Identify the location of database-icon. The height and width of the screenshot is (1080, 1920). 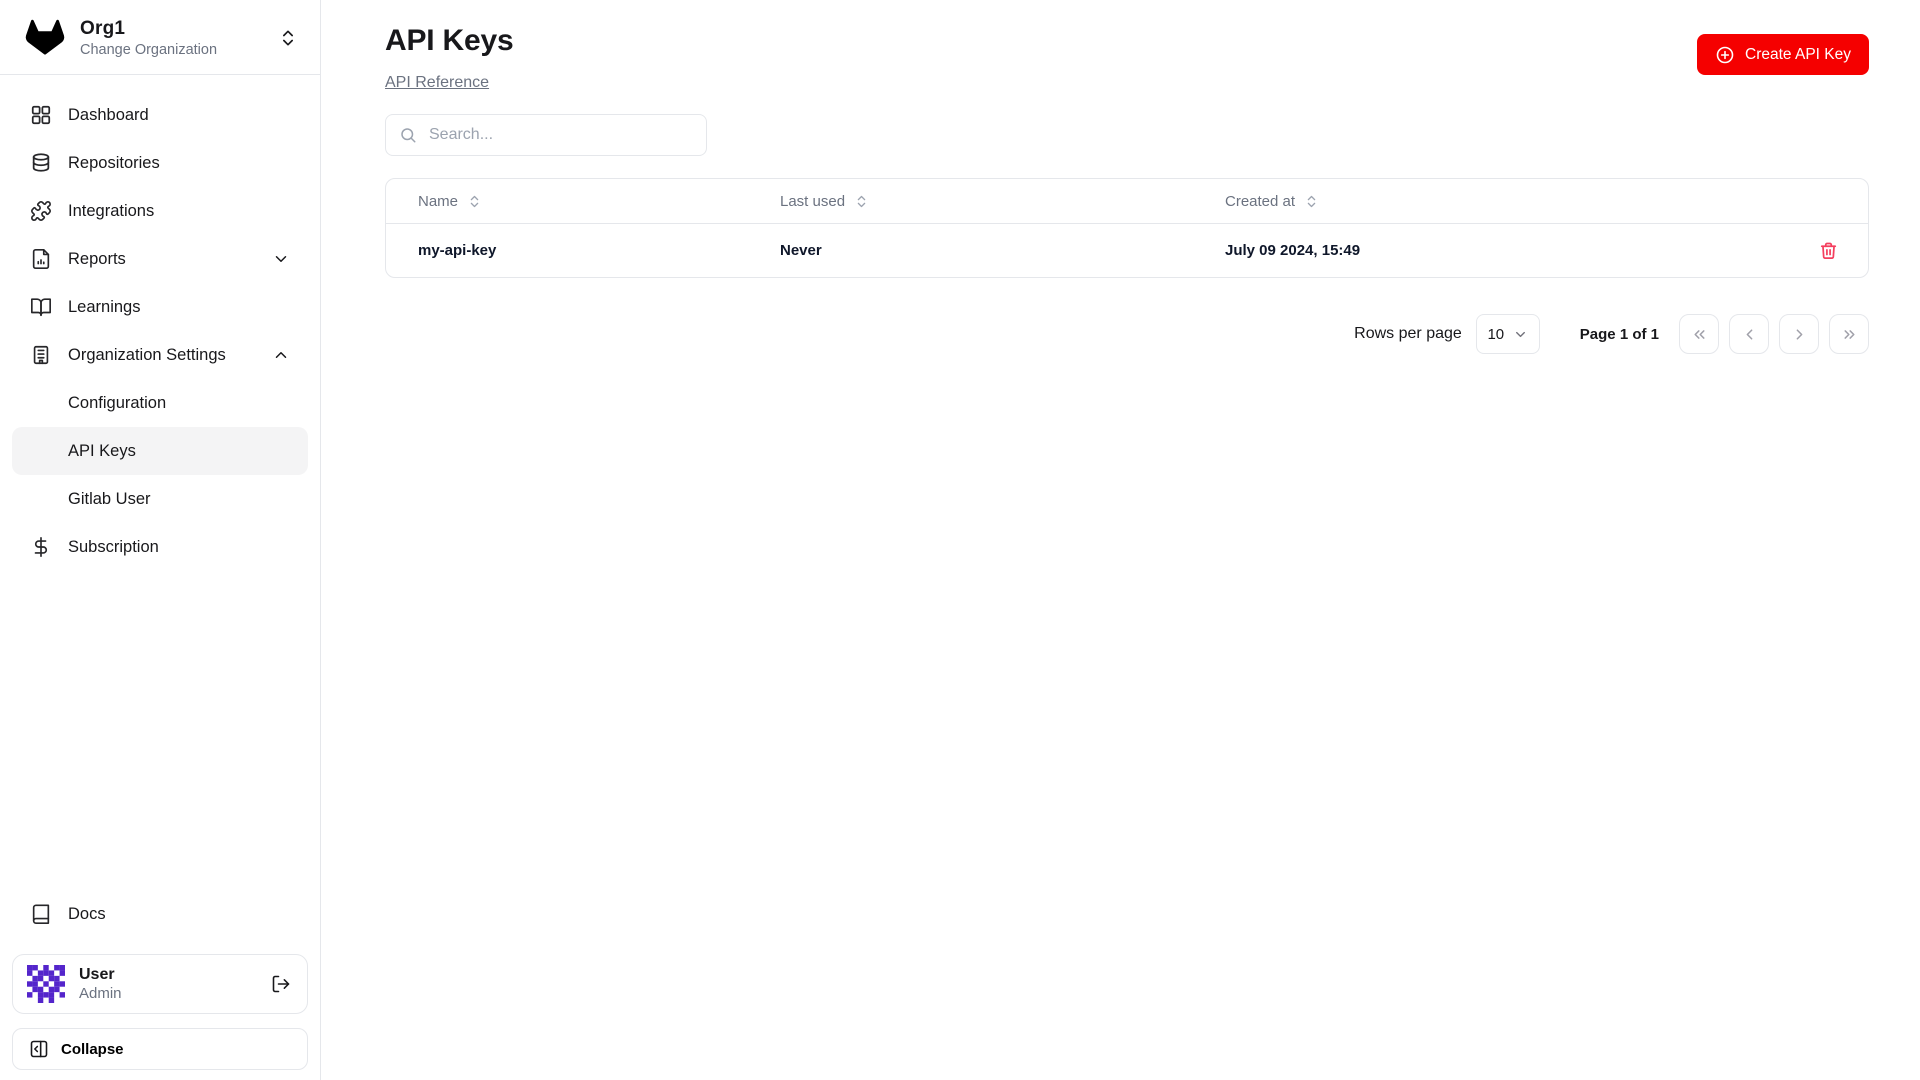
(41, 162).